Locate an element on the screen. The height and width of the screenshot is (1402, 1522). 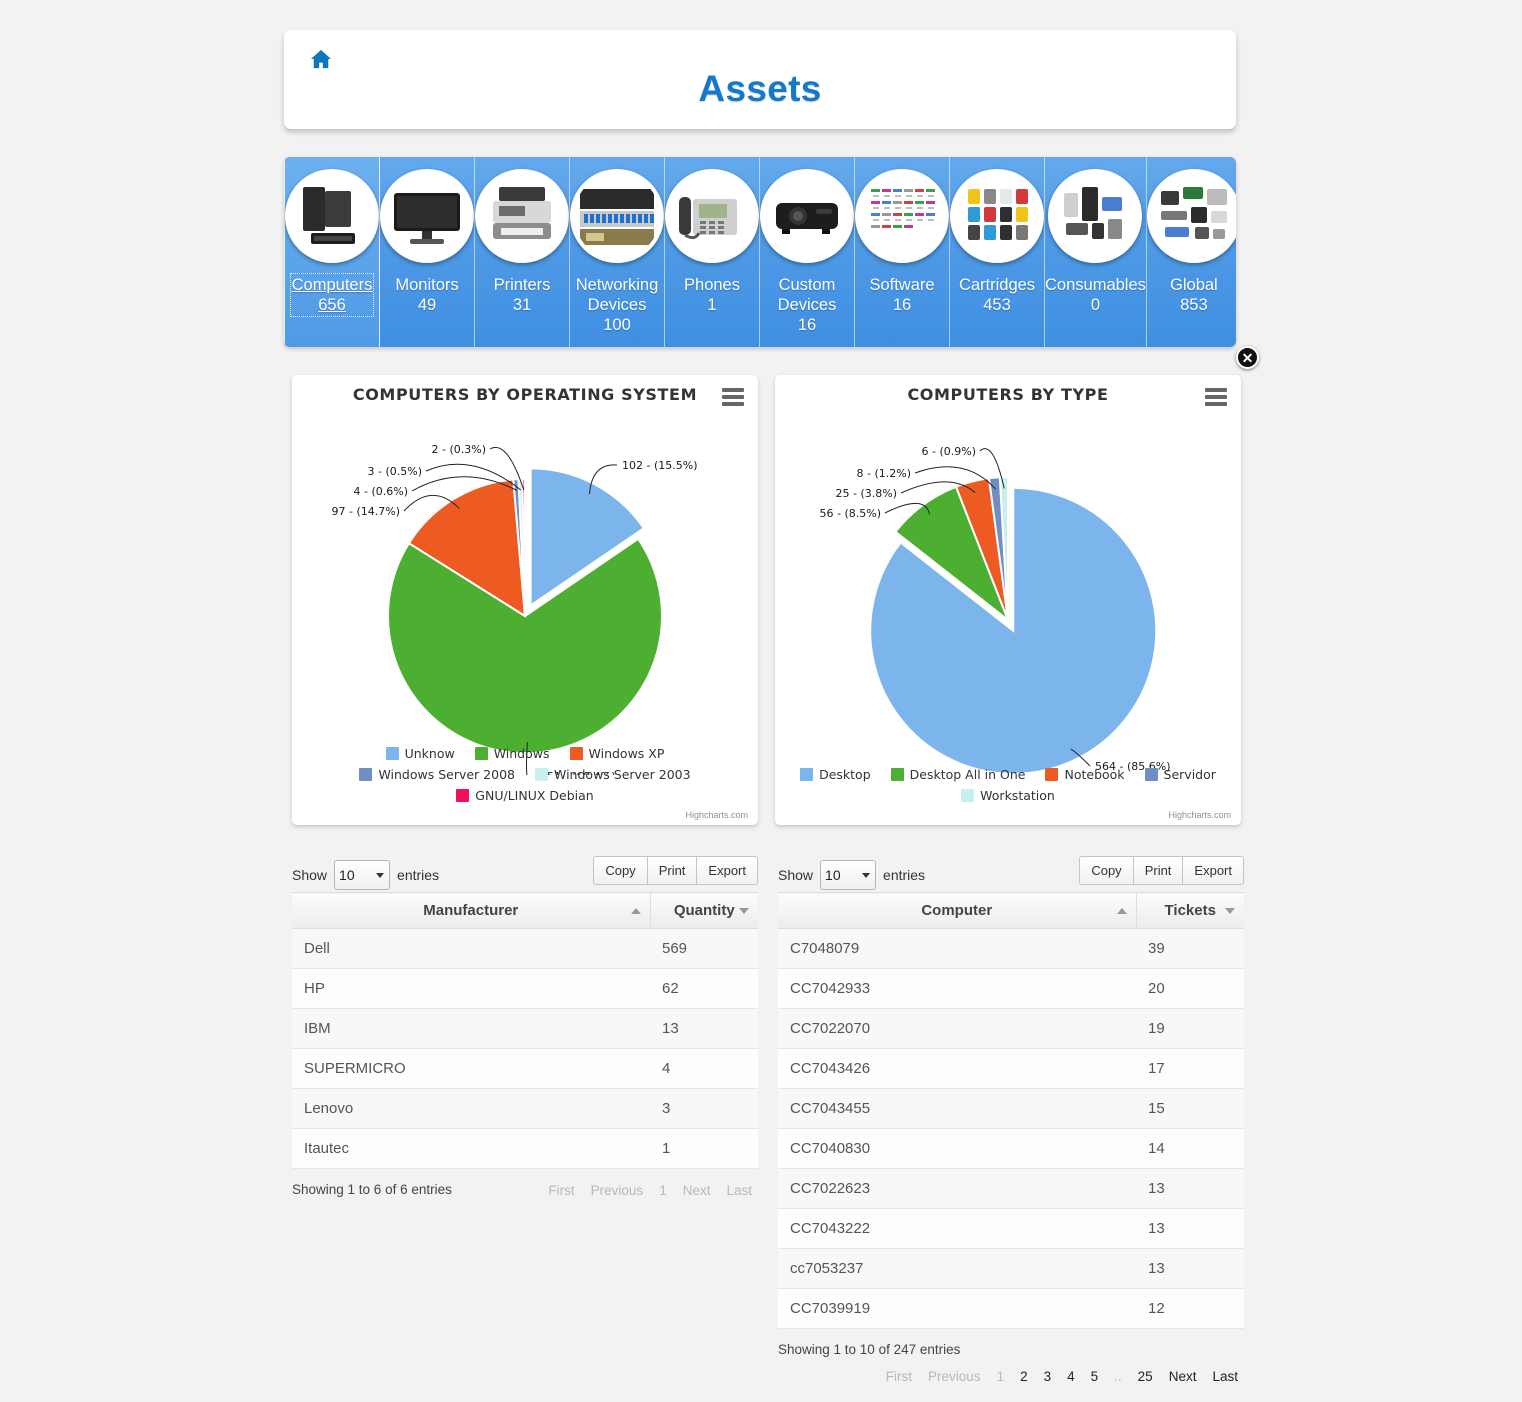
column-header-manufacturer: Manufacturer is located at coordinates (471, 910).